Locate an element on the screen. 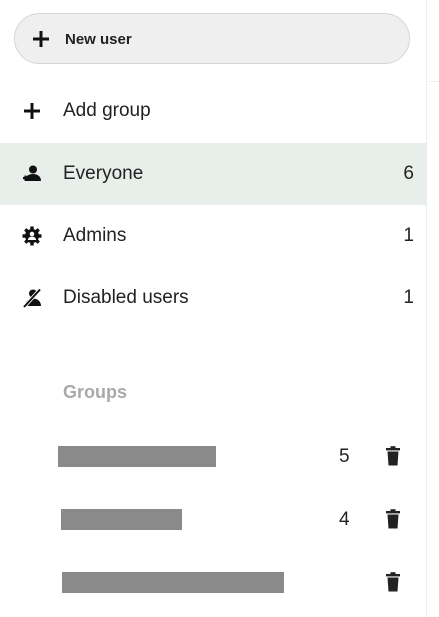 Image resolution: width=439 pixels, height=617 pixels. group-row: 4 is located at coordinates (213, 519).